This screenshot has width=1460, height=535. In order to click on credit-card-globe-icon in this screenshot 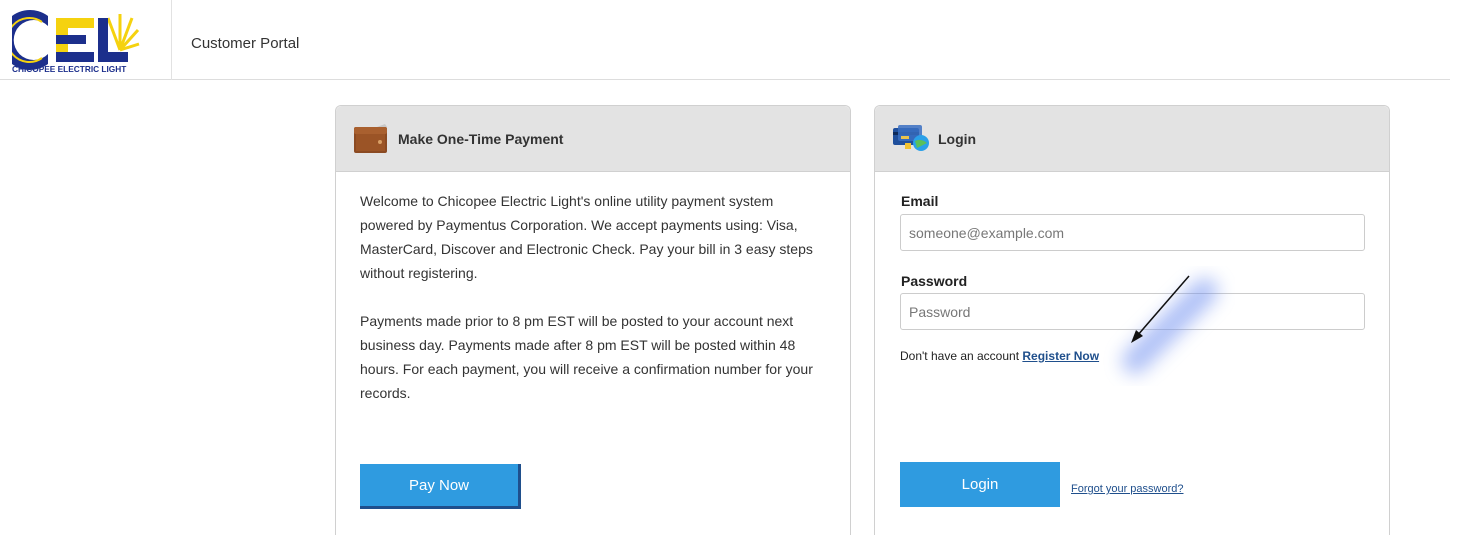, I will do `click(911, 138)`.